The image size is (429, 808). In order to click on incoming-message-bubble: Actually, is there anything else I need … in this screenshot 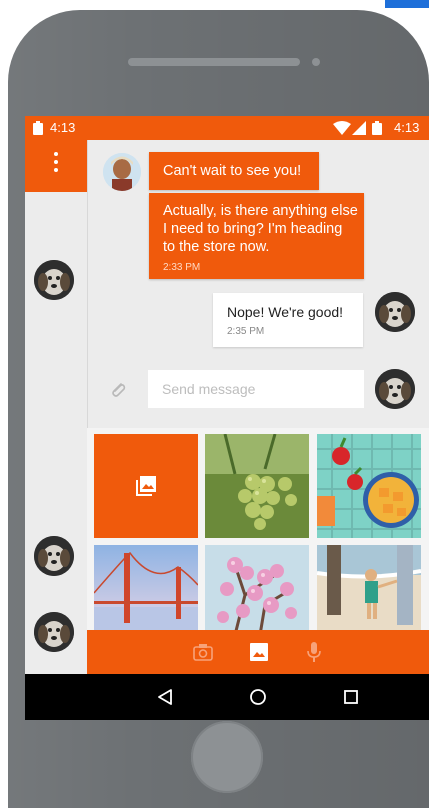, I will do `click(256, 236)`.